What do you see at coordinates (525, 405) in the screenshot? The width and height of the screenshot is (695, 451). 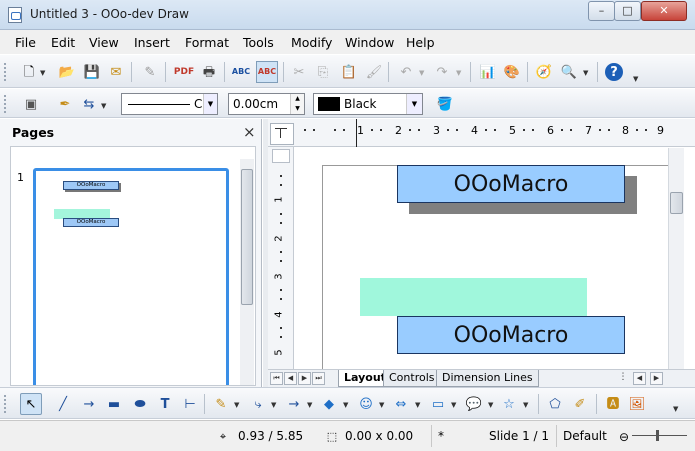 I see `stars-dropdown-arrow-icon: ▼` at bounding box center [525, 405].